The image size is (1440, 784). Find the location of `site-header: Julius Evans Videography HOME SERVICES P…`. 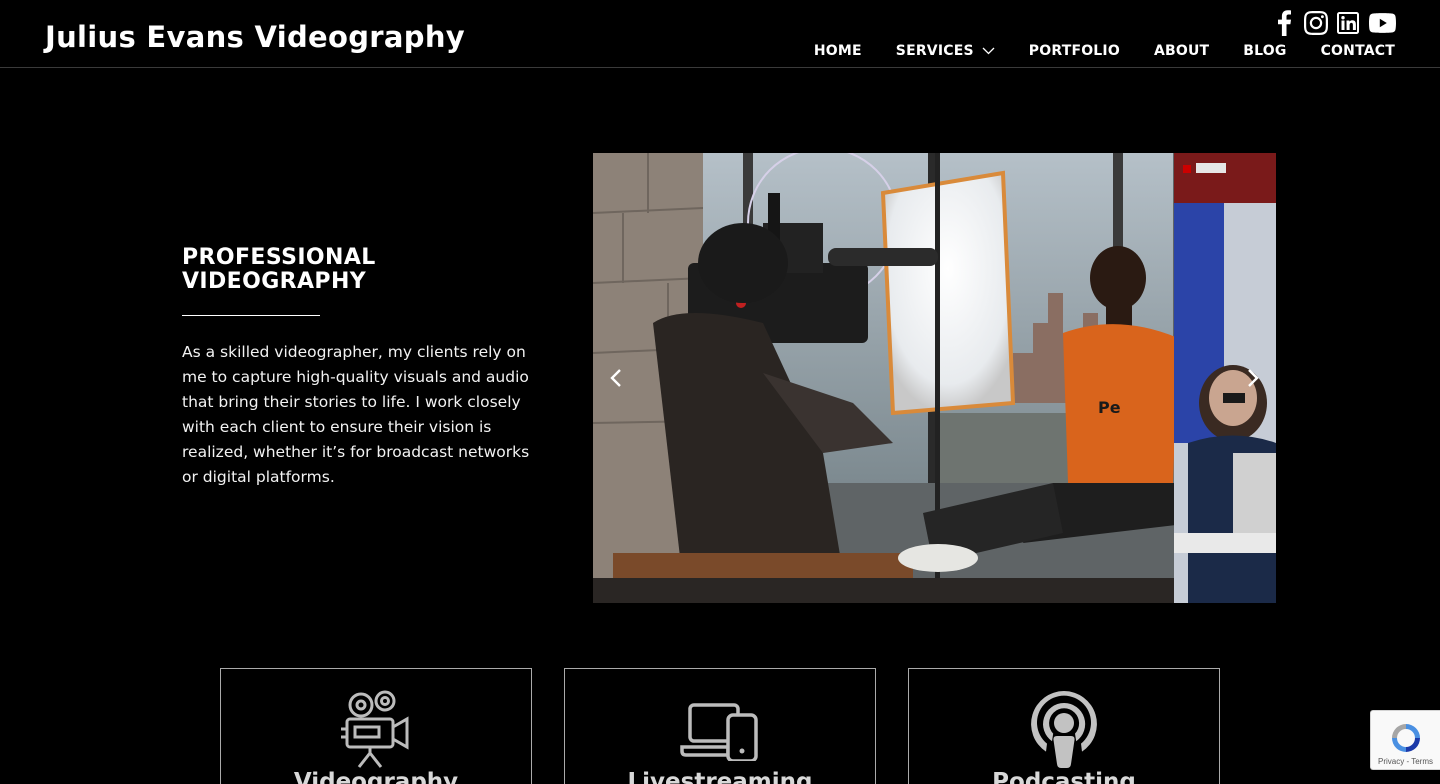

site-header: Julius Evans Videography HOME SERVICES P… is located at coordinates (720, 34).